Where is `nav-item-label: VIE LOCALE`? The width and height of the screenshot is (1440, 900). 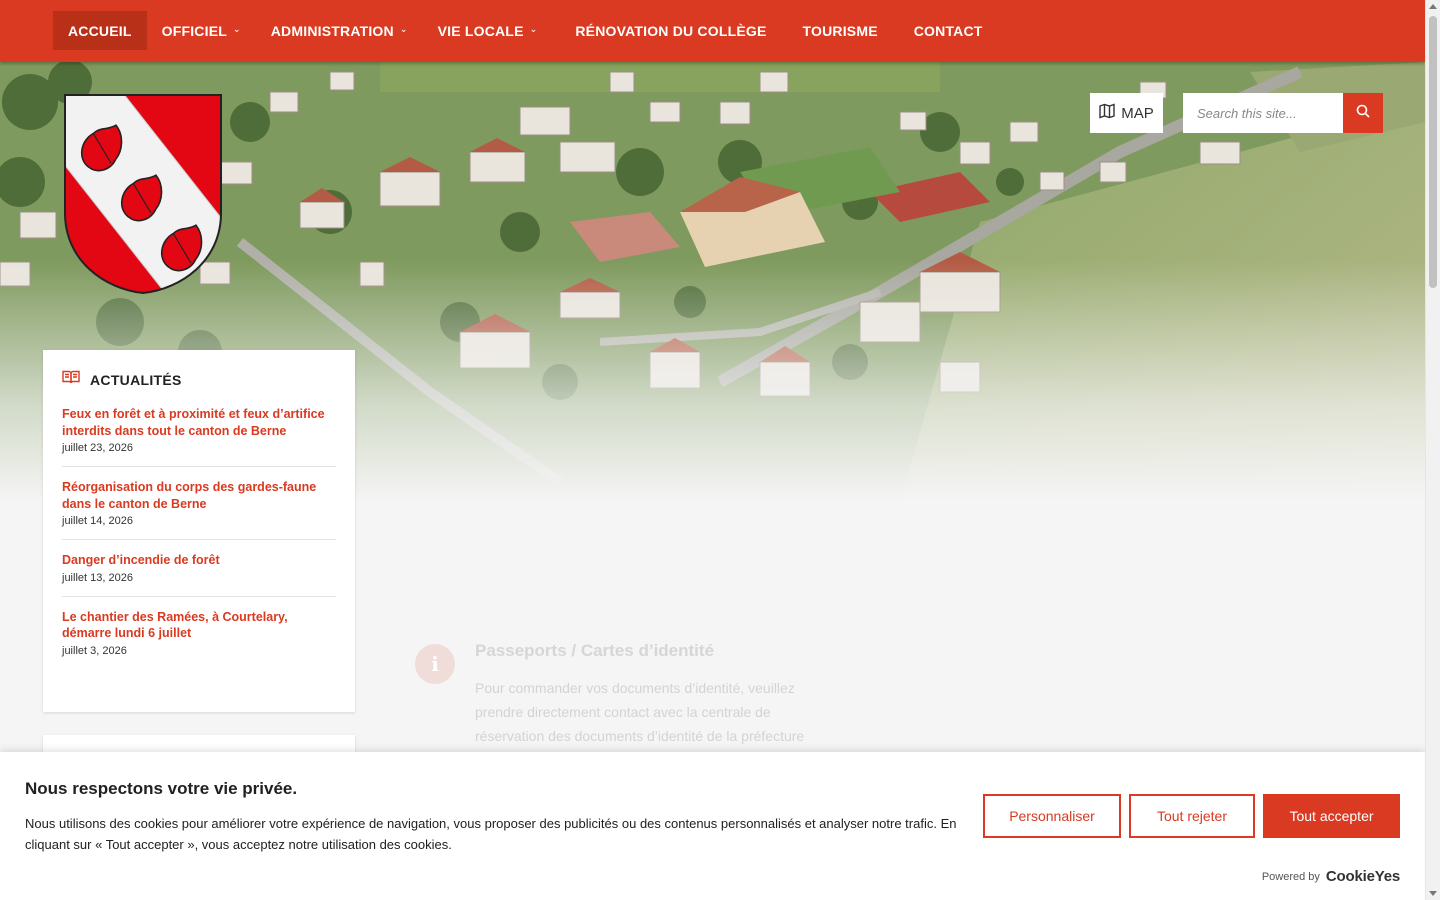 nav-item-label: VIE LOCALE is located at coordinates (480, 30).